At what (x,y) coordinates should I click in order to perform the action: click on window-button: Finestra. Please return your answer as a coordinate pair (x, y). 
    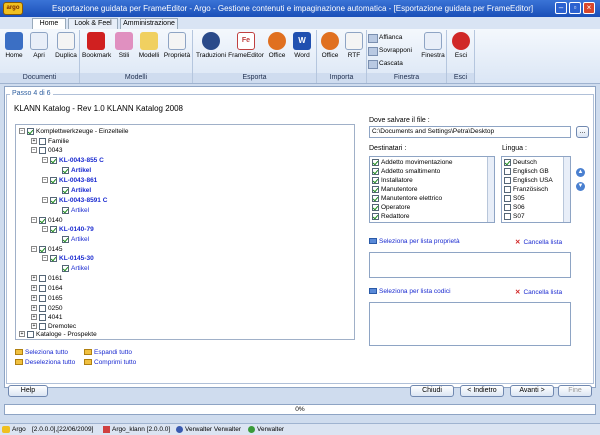
    Looking at the image, I should click on (433, 45).